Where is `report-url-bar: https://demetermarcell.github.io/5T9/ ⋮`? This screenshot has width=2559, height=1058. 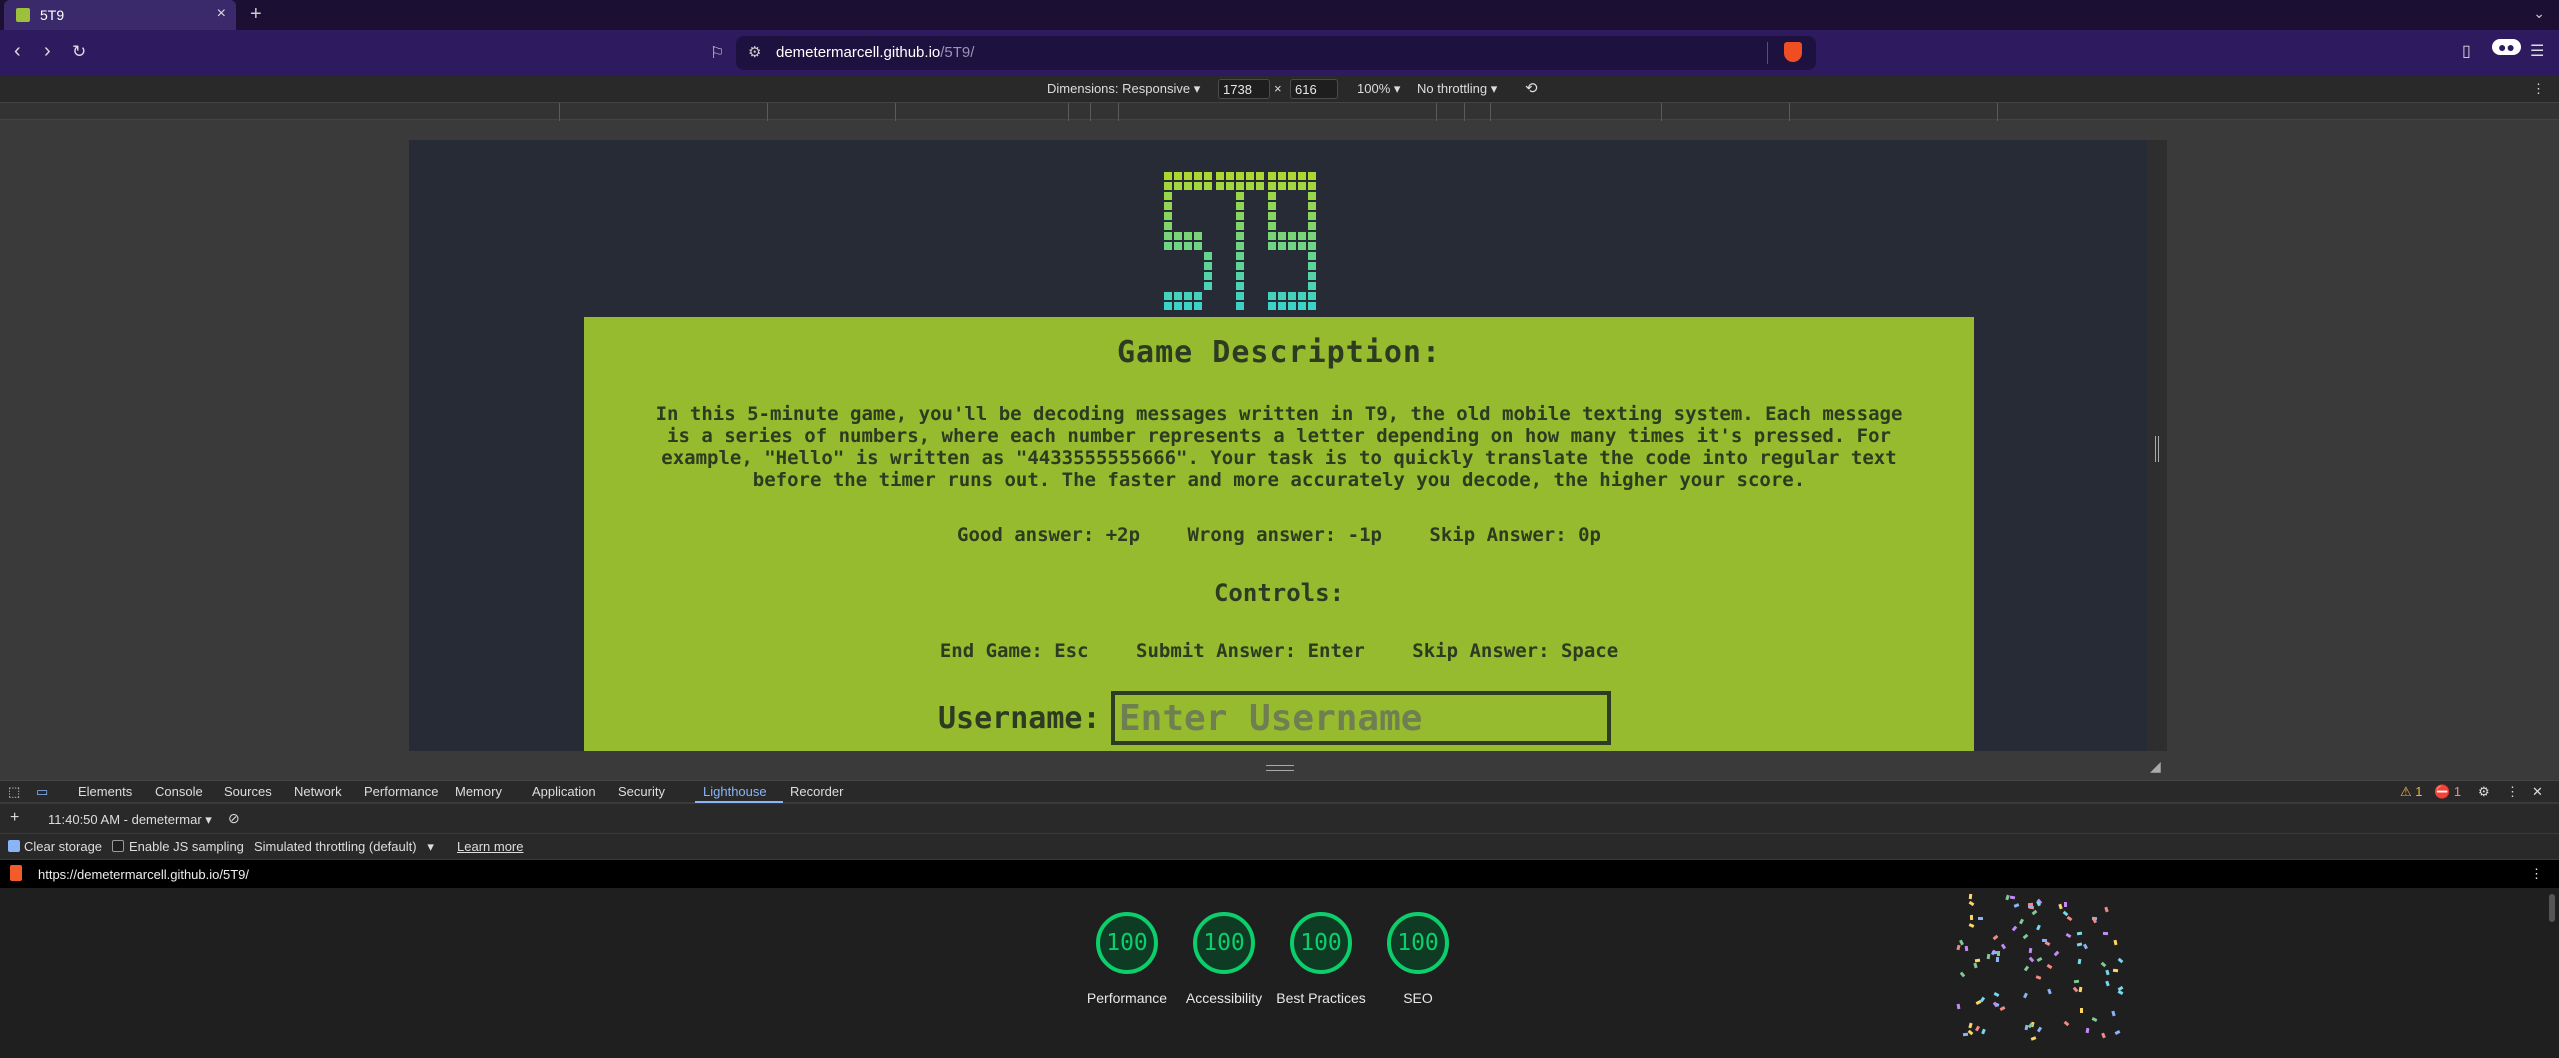
report-url-bar: https://demetermarcell.github.io/5T9/ ⋮ is located at coordinates (1279, 874).